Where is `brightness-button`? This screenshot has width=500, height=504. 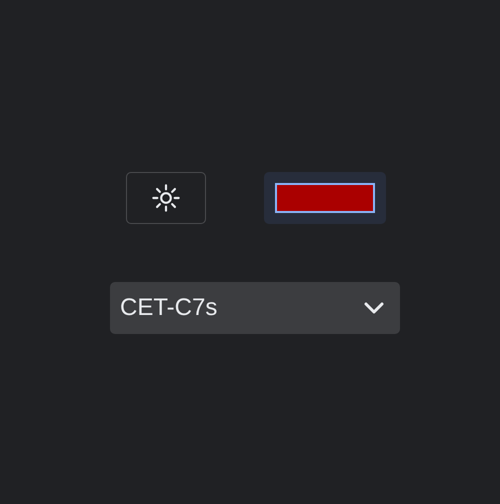
brightness-button is located at coordinates (166, 198).